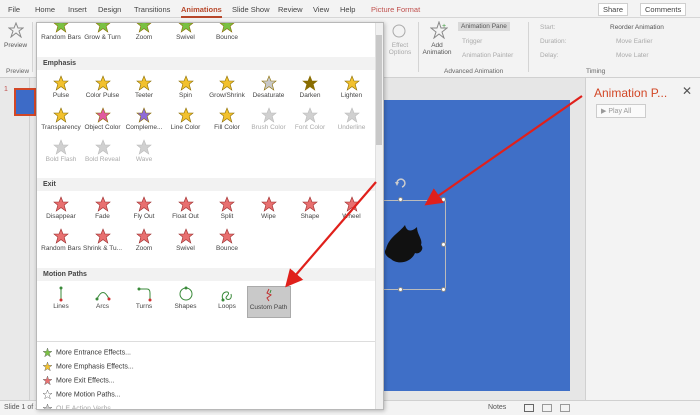  What do you see at coordinates (201, 11) in the screenshot?
I see `tab-animations: Animations` at bounding box center [201, 11].